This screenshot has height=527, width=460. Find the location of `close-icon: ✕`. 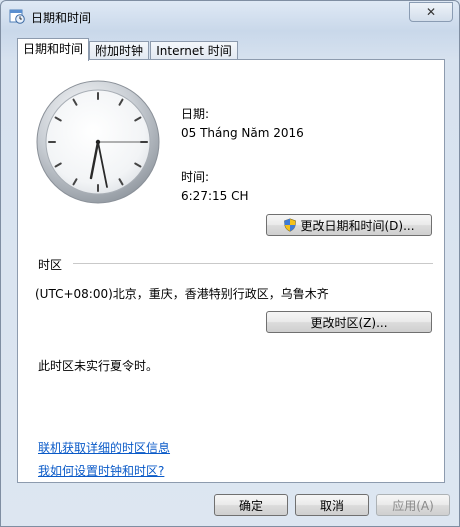

close-icon: ✕ is located at coordinates (431, 12).